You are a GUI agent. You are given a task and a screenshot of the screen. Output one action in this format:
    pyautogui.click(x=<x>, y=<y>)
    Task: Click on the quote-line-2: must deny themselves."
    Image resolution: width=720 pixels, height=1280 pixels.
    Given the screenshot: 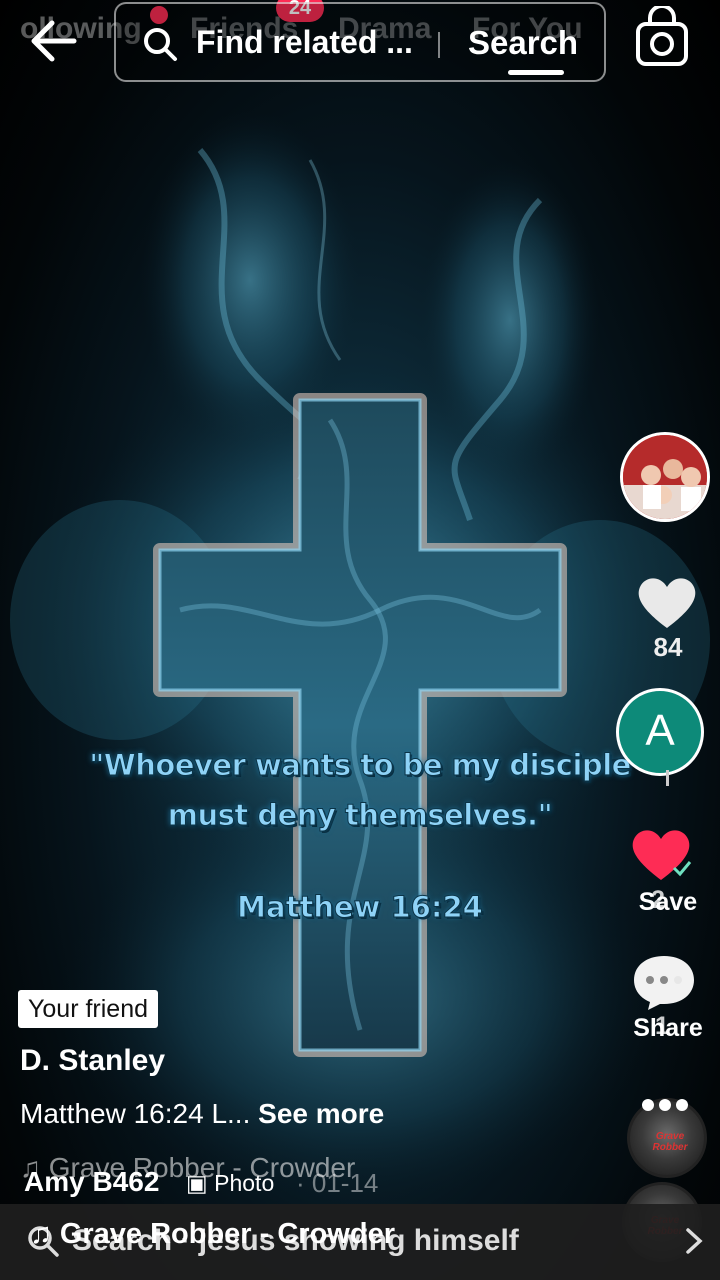 What is the action you would take?
    pyautogui.click(x=360, y=815)
    